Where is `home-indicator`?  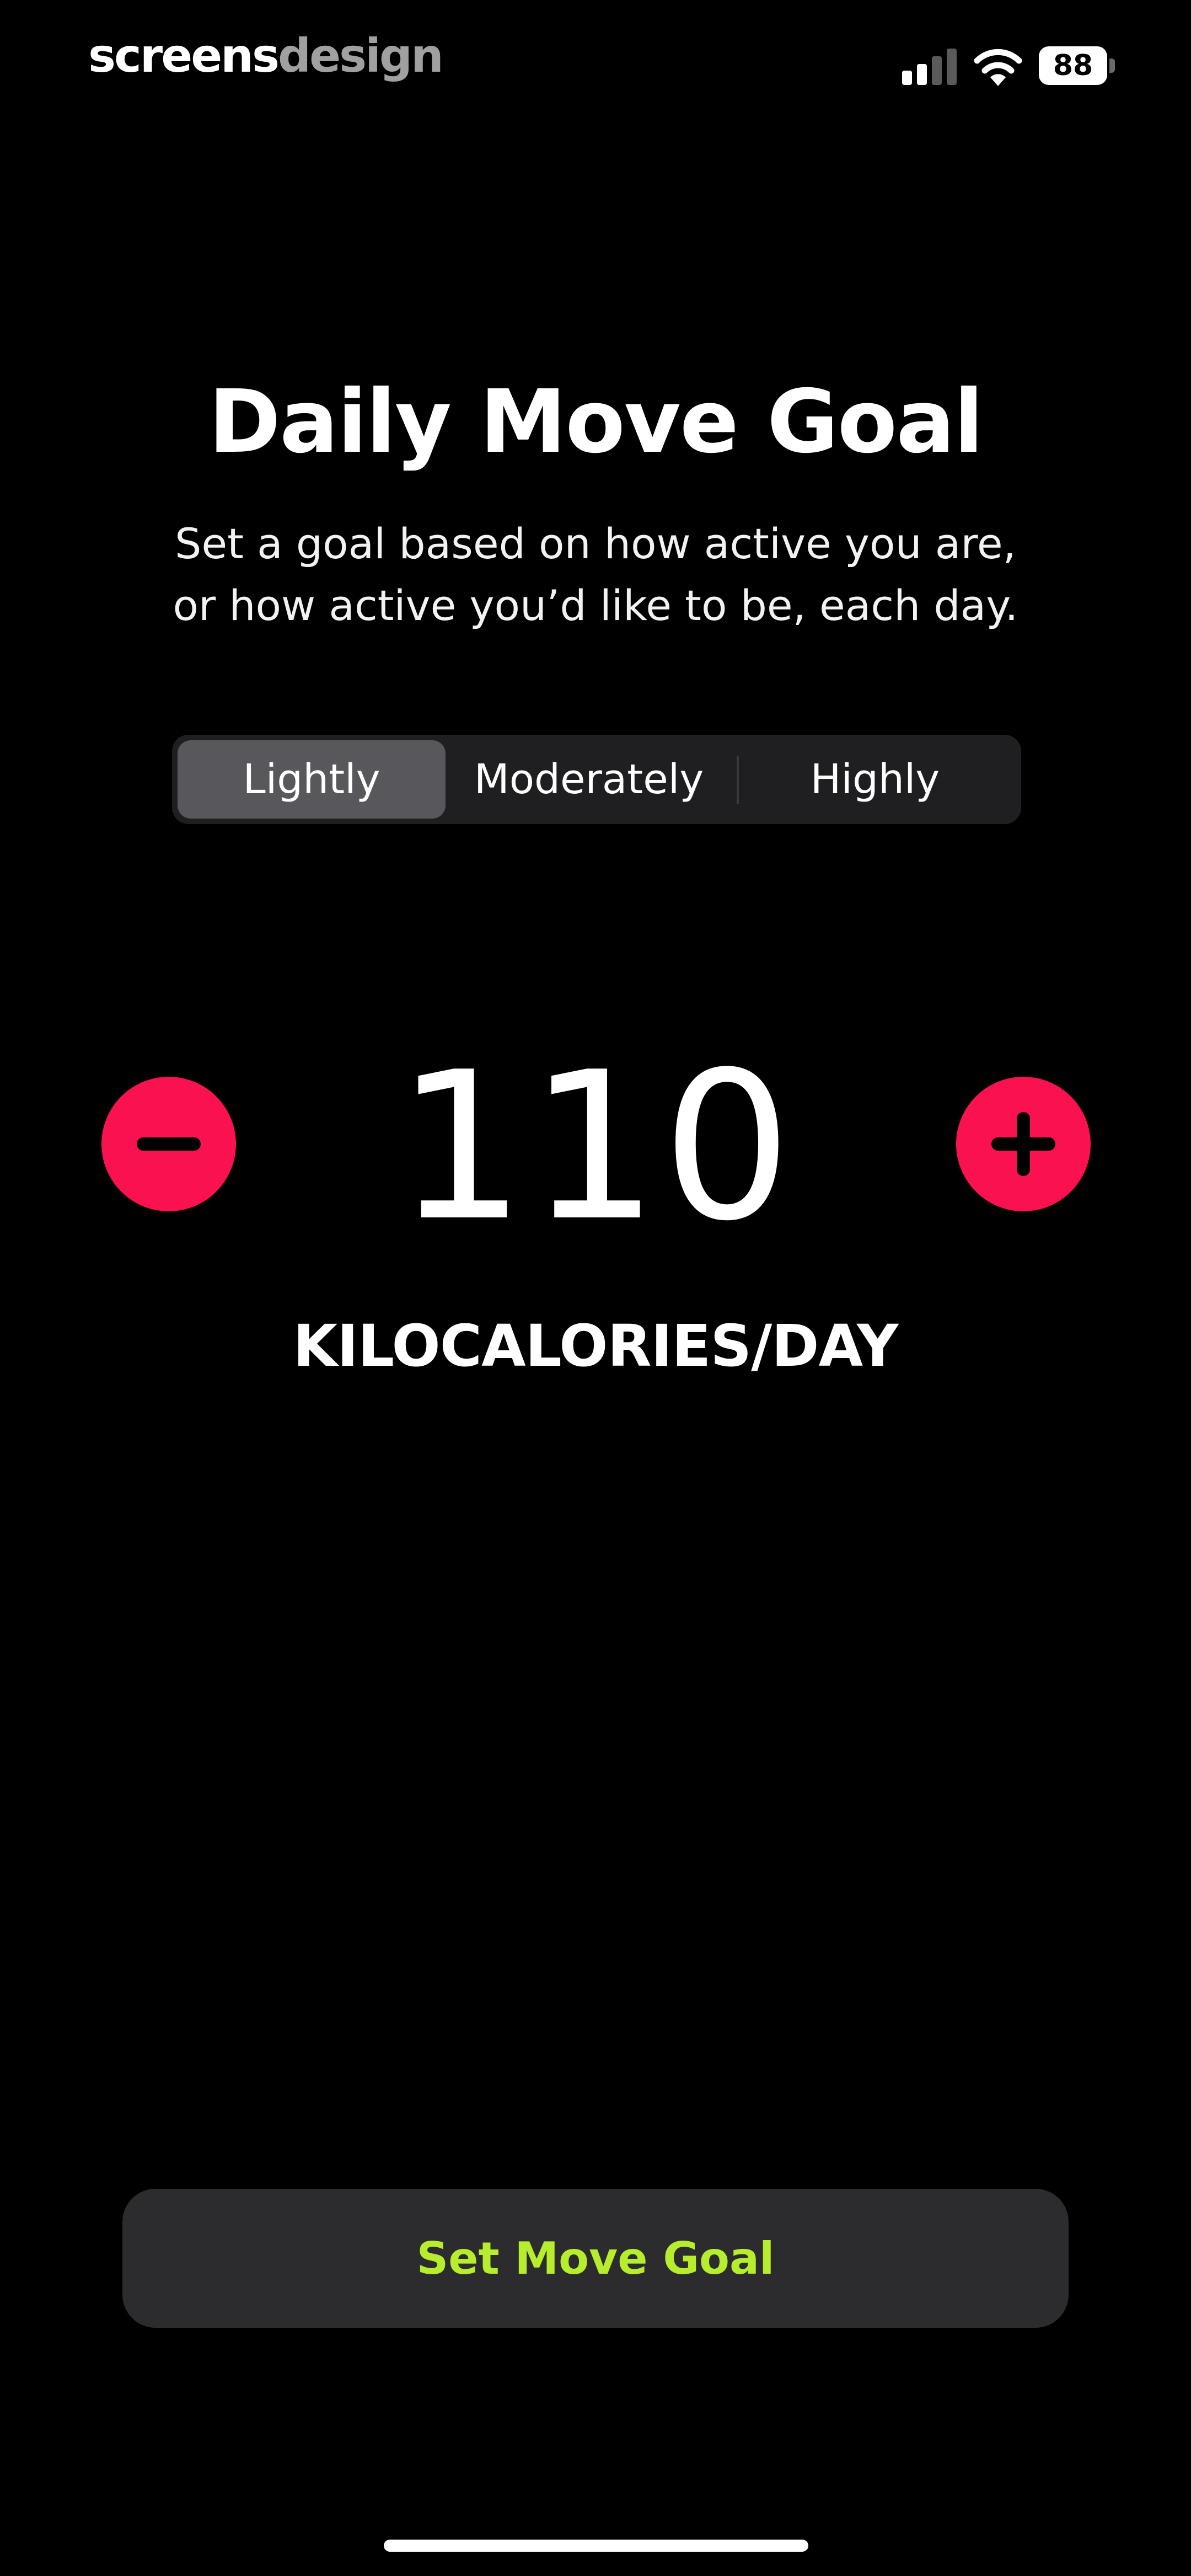 home-indicator is located at coordinates (596, 2546).